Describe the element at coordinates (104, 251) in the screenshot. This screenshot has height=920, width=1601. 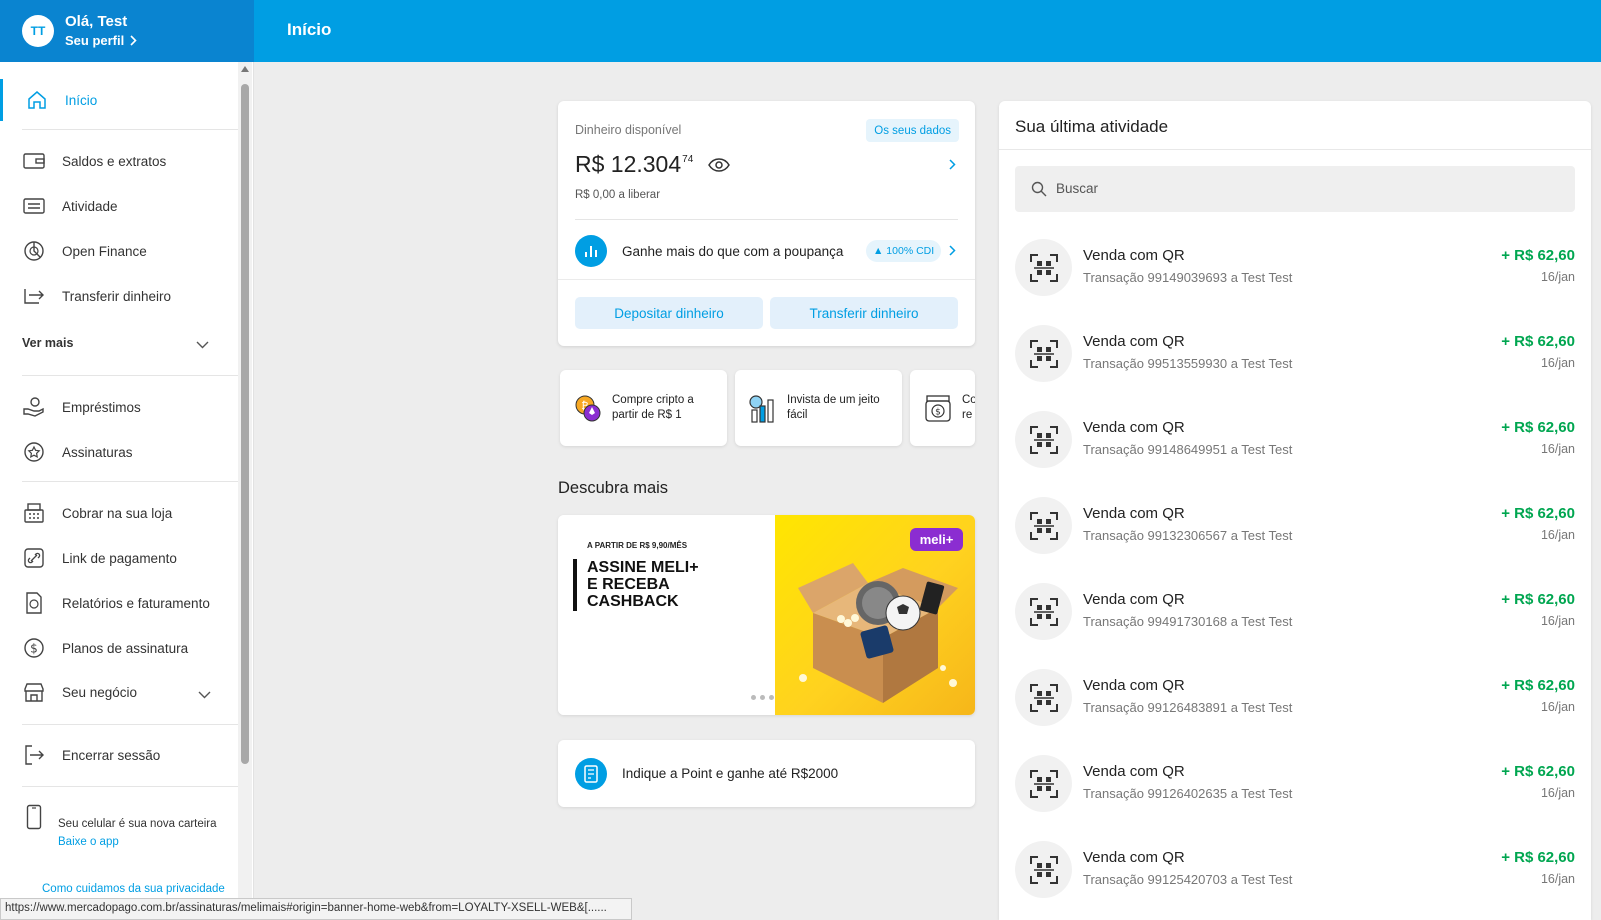
I see `sidebar-item-label: Open Finance` at that location.